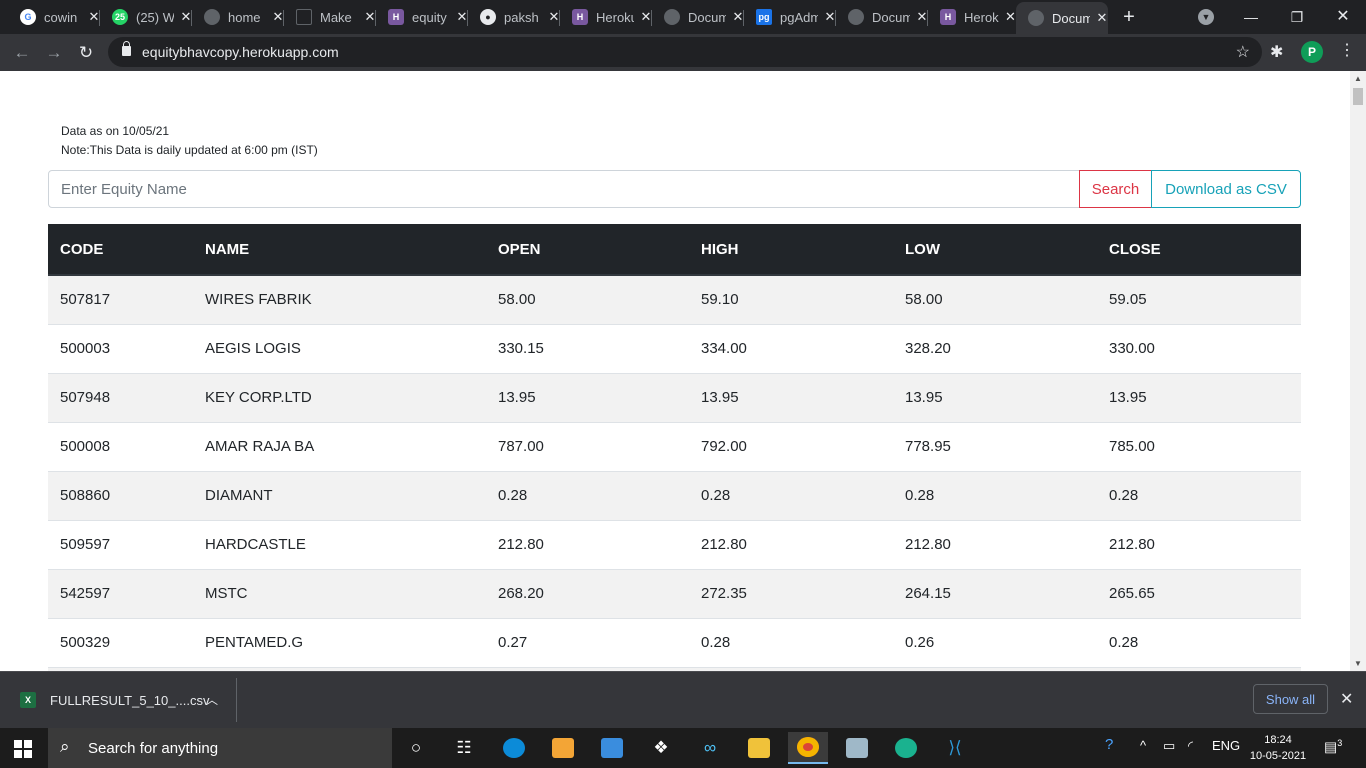  Describe the element at coordinates (790, 17) in the screenshot. I see `tab-pgadmin: pg pgAdmin ✕` at that location.